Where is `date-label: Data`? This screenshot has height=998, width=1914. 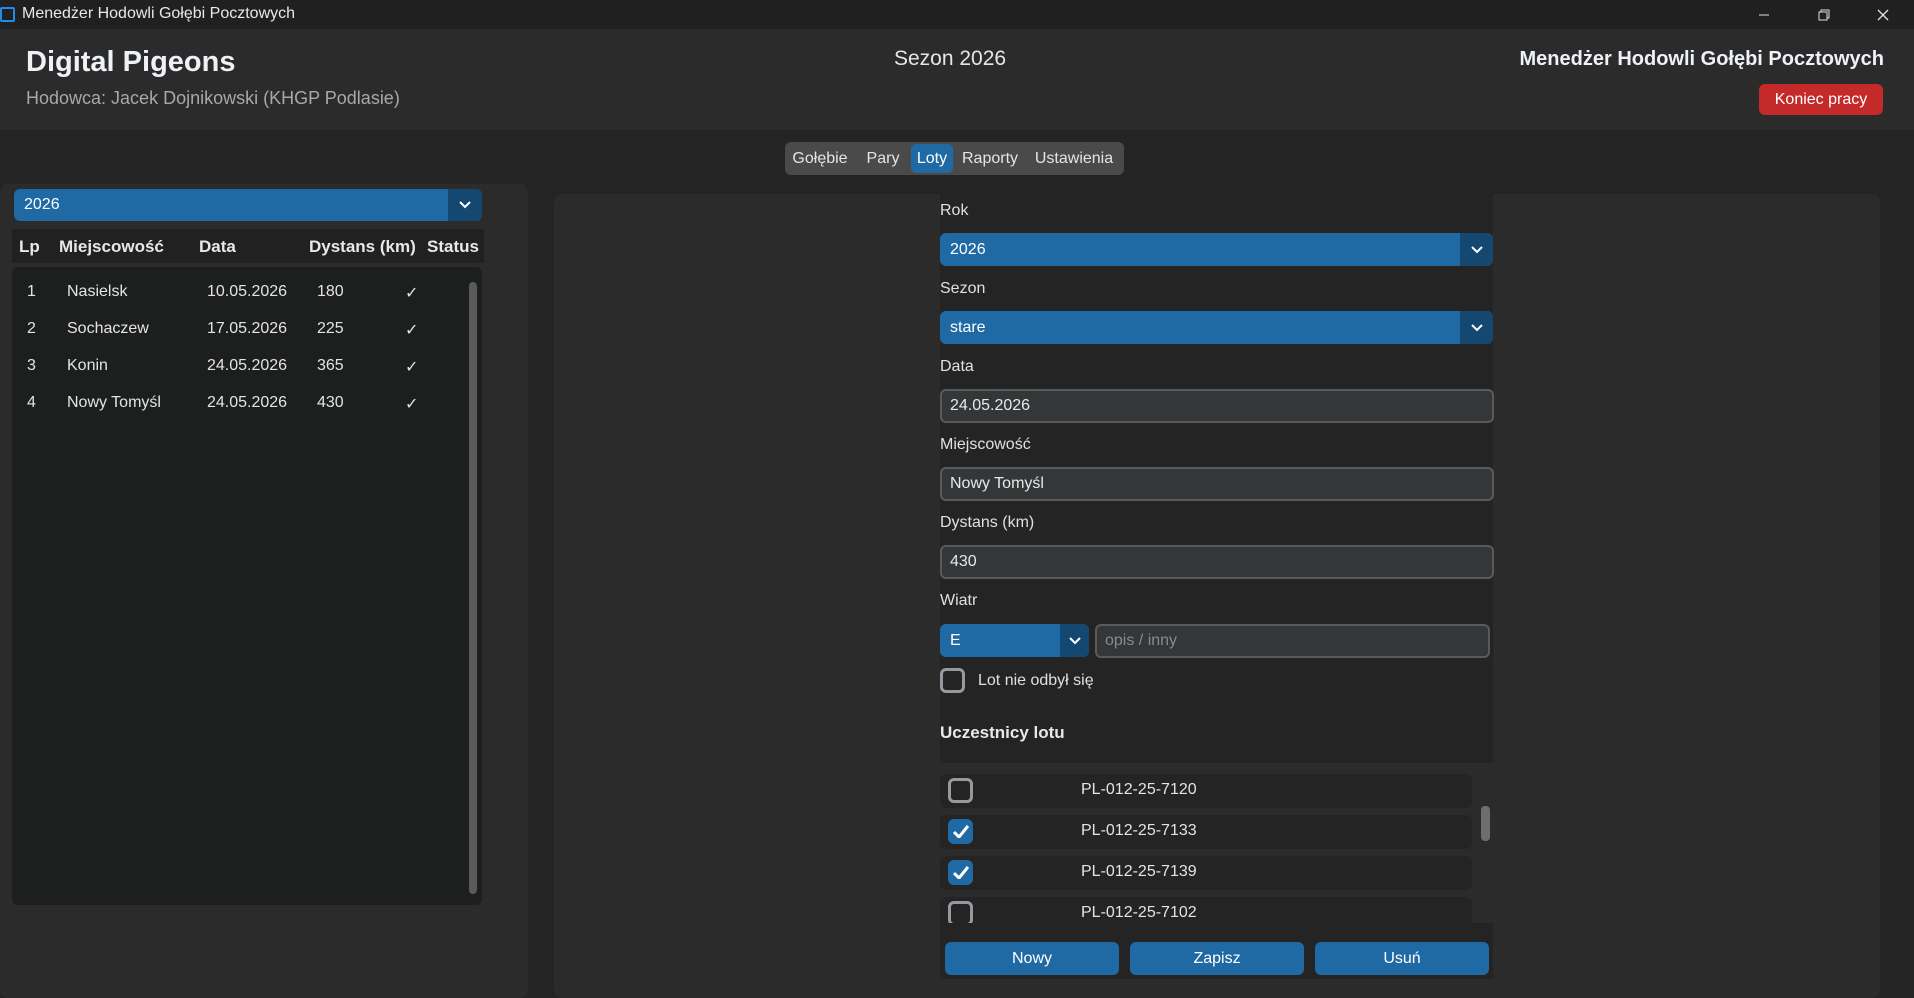 date-label: Data is located at coordinates (957, 366).